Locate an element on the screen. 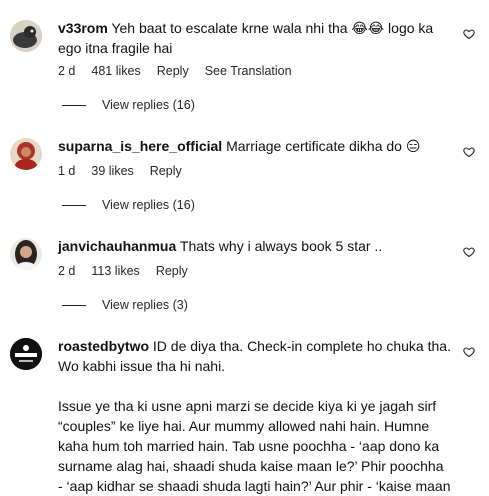  likes-count: 113 likes is located at coordinates (115, 271).